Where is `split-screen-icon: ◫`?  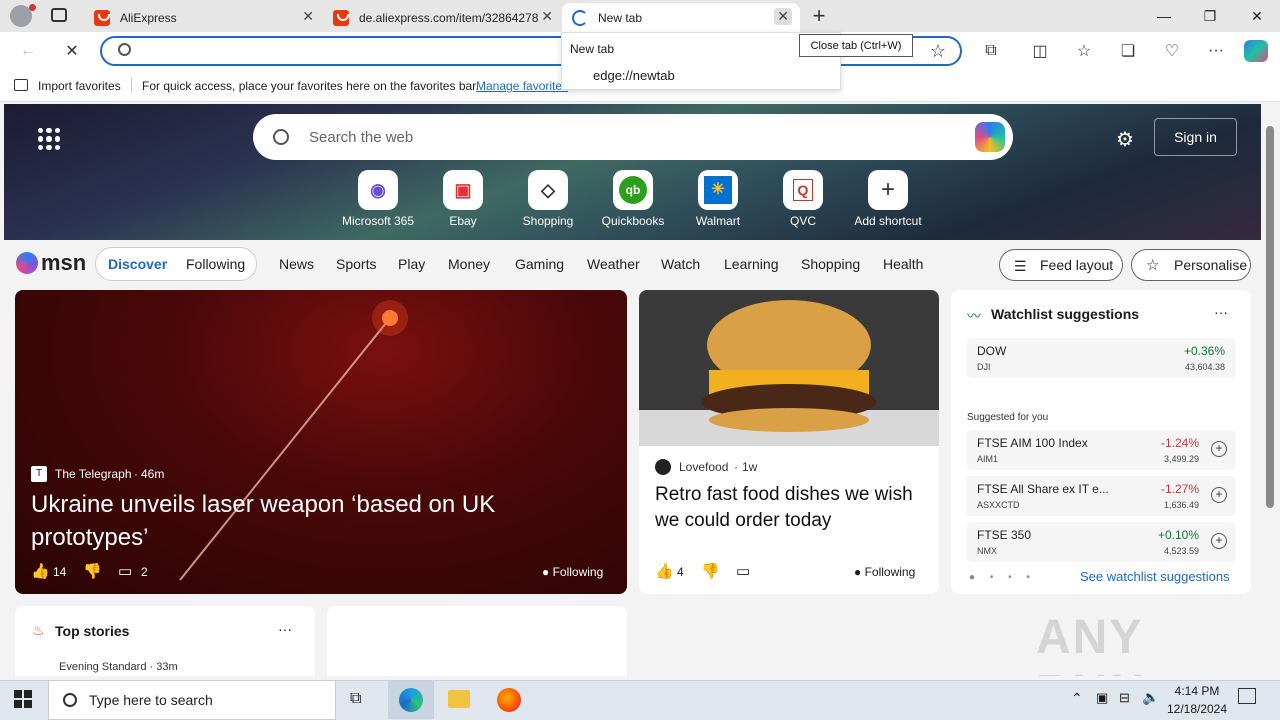 split-screen-icon: ◫ is located at coordinates (1040, 51).